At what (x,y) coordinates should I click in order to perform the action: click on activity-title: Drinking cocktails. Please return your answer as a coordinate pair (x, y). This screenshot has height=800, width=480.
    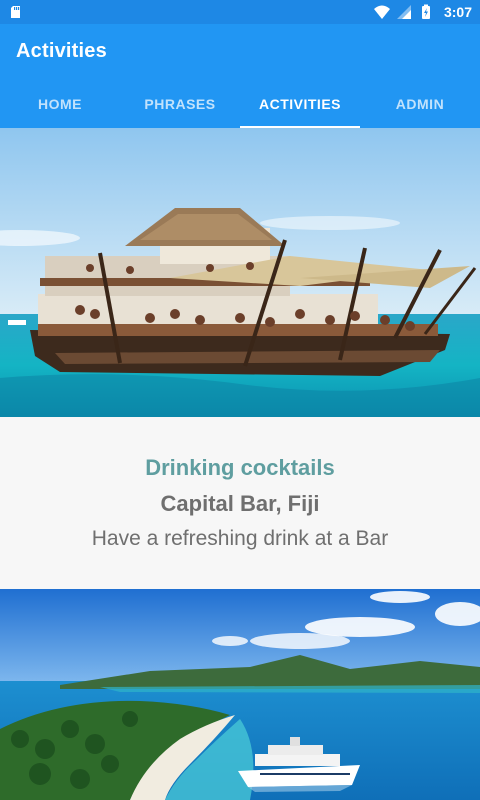
    Looking at the image, I should click on (240, 467).